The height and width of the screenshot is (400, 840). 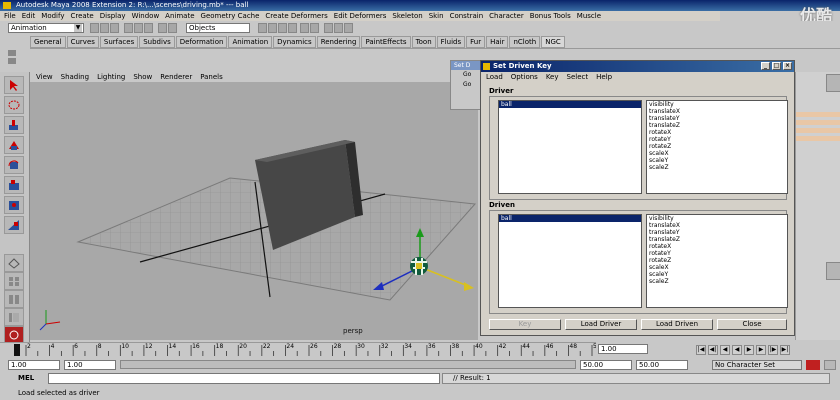 I want to click on paint-select-tool, so click(x=14, y=125).